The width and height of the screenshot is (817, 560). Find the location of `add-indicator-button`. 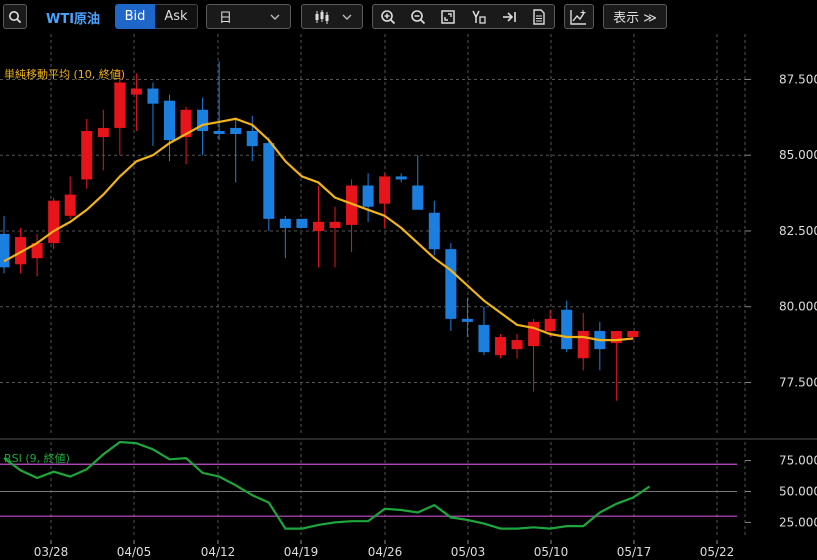

add-indicator-button is located at coordinates (579, 16).